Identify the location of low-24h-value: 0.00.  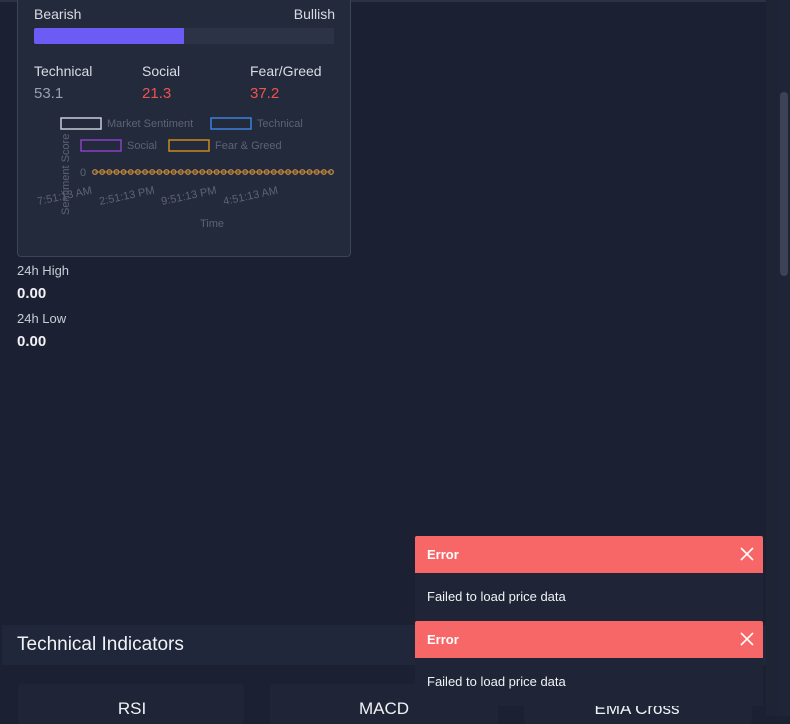
(32, 341).